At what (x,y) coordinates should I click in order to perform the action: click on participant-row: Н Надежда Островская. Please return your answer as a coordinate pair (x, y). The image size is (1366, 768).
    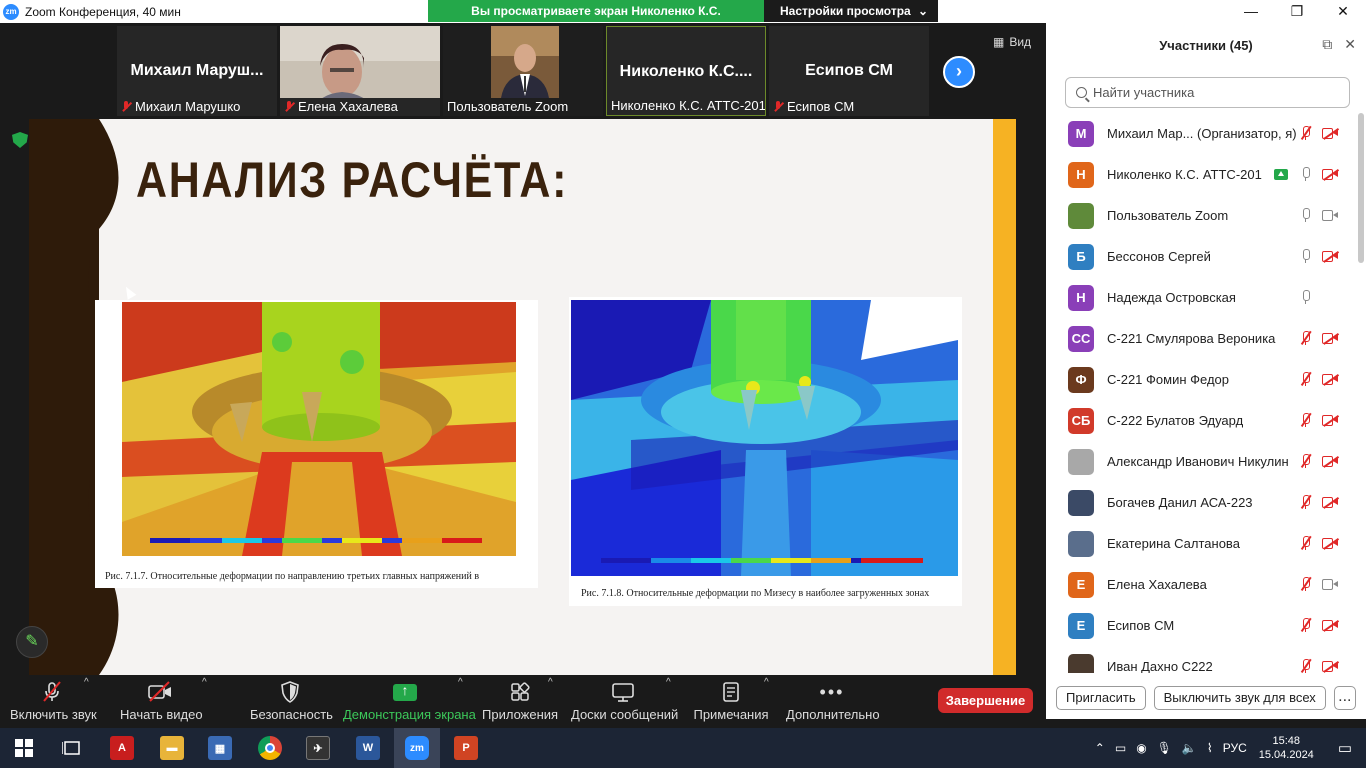
    Looking at the image, I should click on (1201, 297).